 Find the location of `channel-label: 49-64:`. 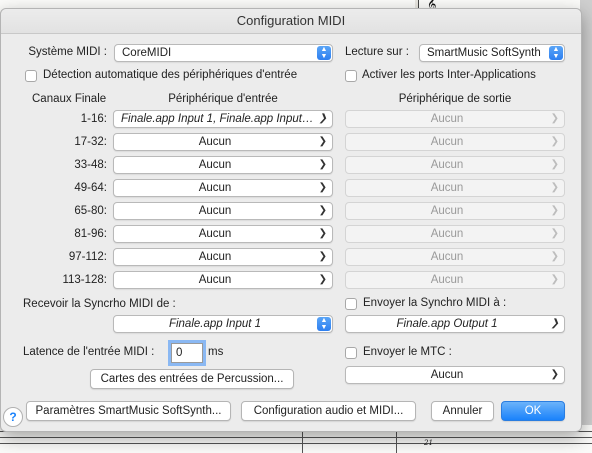

channel-label: 49-64: is located at coordinates (90, 188).